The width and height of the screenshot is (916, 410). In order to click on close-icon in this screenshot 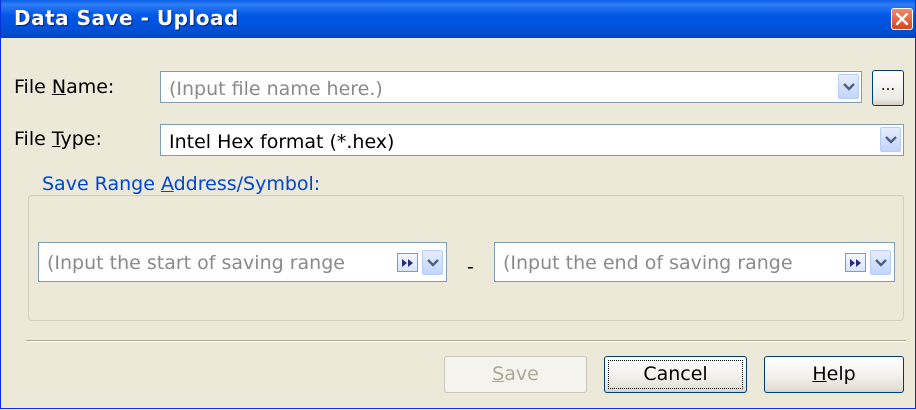, I will do `click(902, 19)`.